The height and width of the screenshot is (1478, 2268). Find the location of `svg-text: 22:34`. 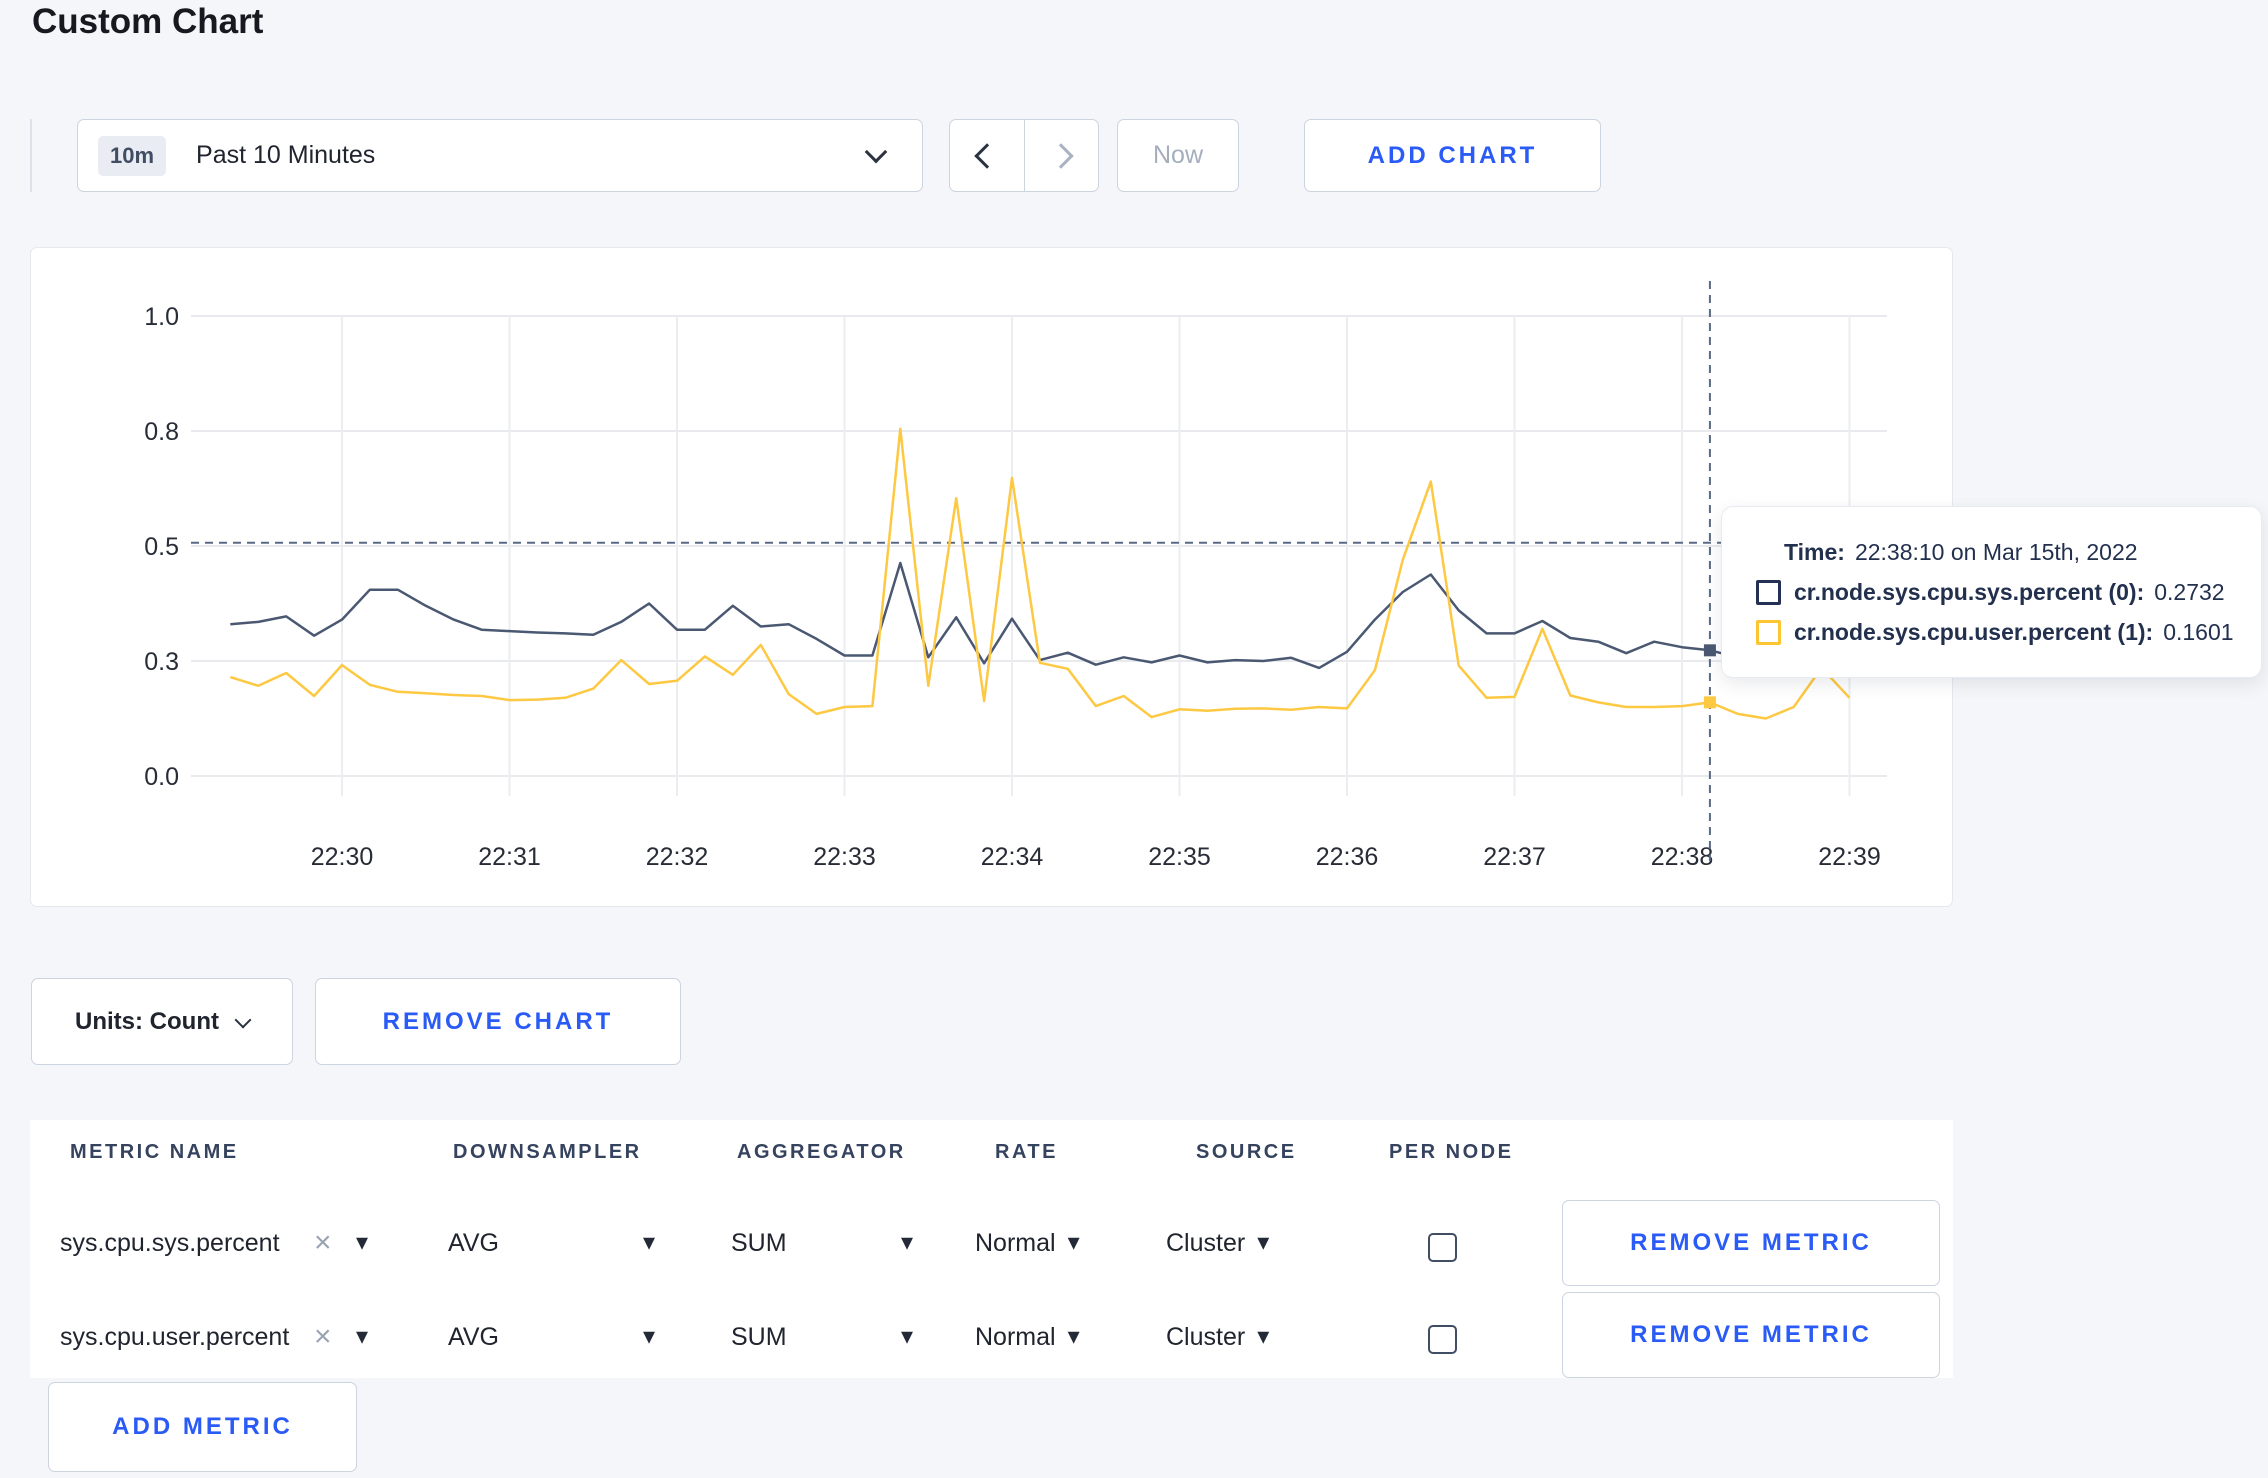

svg-text: 22:34 is located at coordinates (1012, 857).